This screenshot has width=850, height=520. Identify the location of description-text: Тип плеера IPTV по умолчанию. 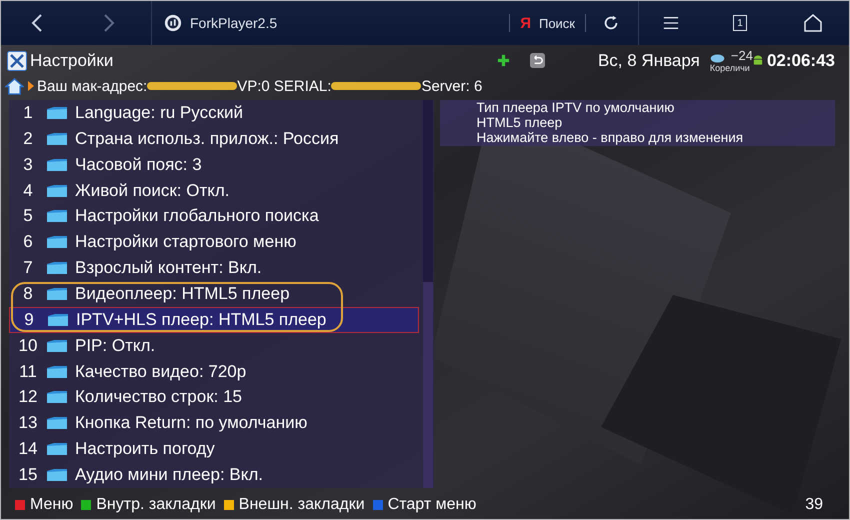
(576, 107).